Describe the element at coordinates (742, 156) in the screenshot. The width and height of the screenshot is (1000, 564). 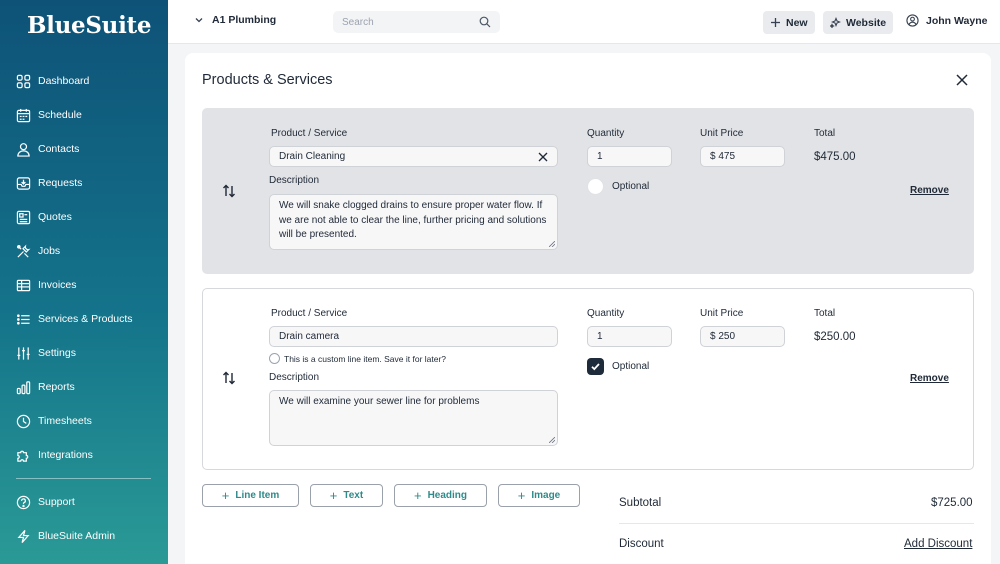
I see `unit-price-input: $ 475` at that location.